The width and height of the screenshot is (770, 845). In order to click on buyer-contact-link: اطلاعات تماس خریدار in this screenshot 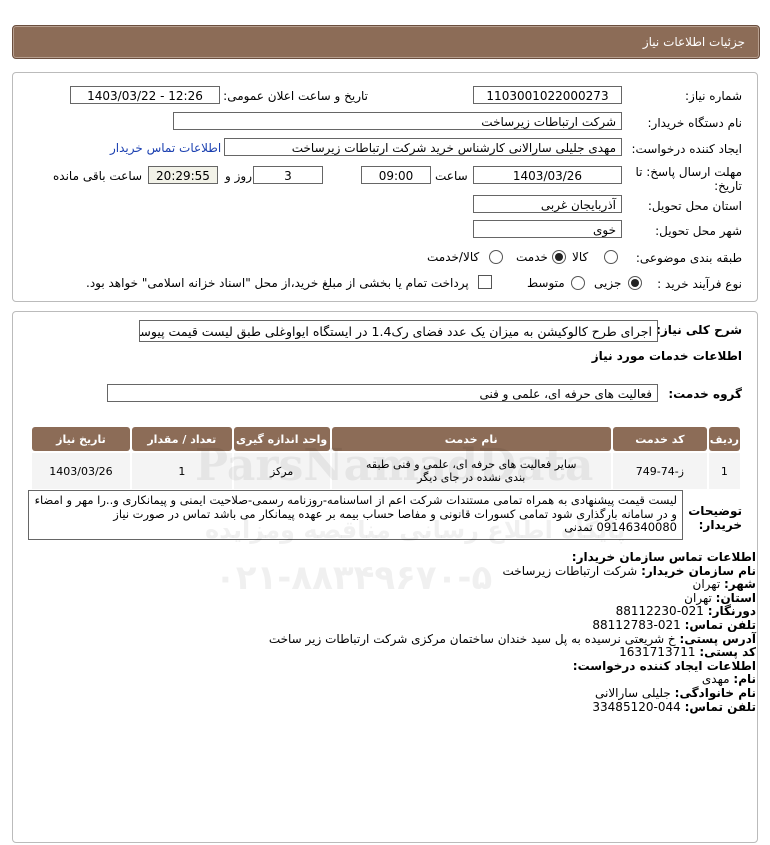, I will do `click(165, 148)`.